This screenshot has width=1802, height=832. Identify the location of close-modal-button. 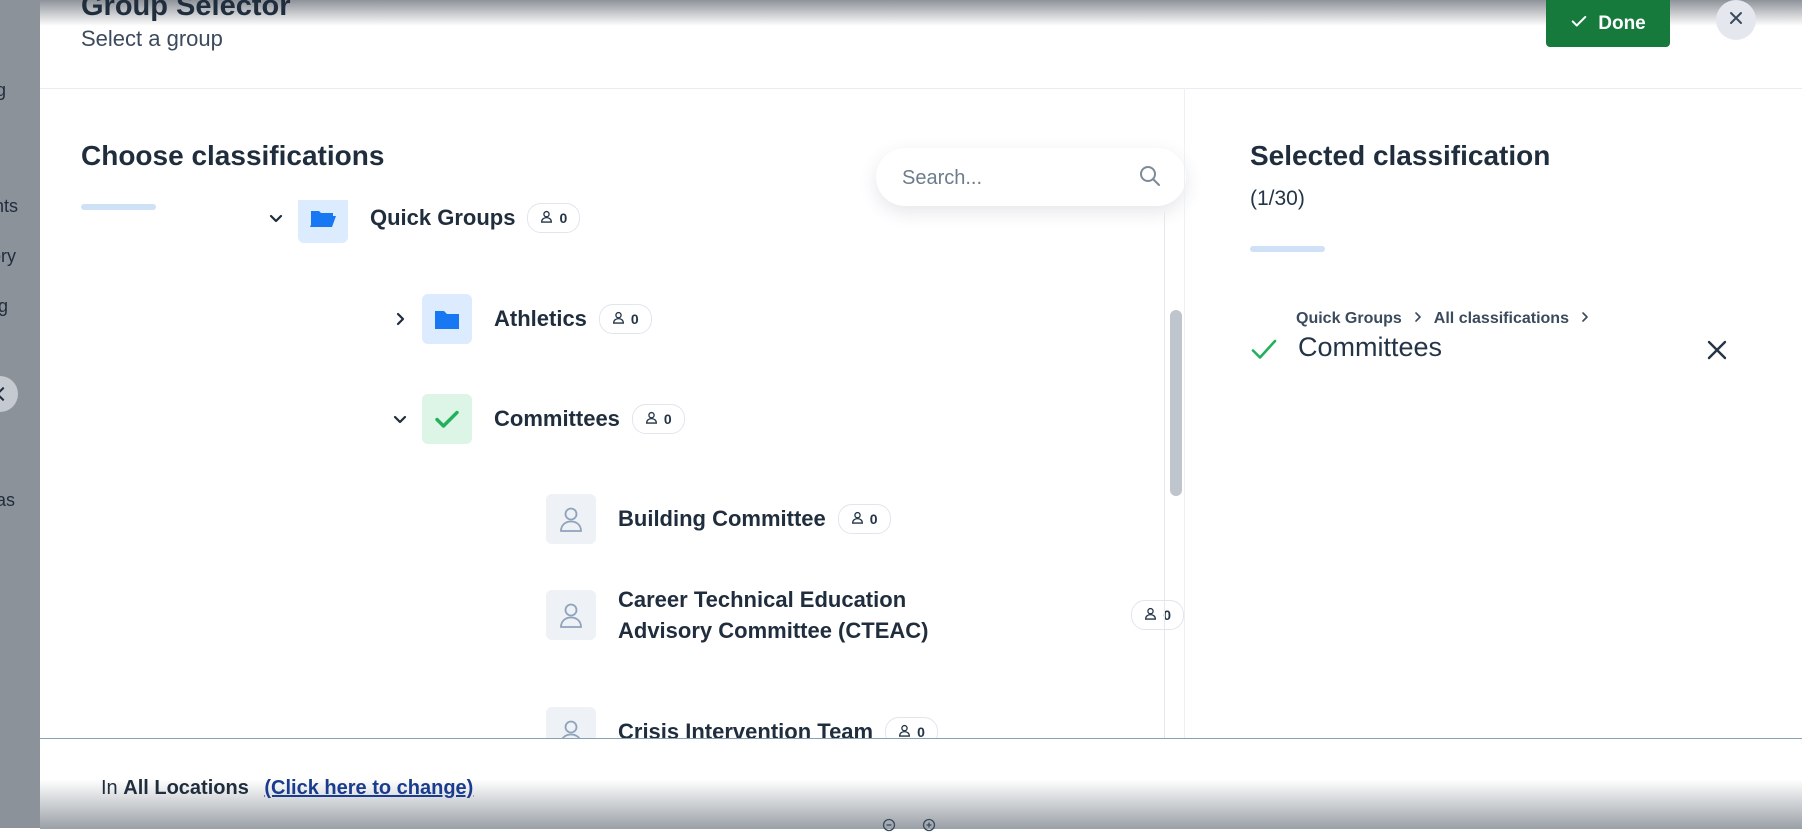
(1736, 20).